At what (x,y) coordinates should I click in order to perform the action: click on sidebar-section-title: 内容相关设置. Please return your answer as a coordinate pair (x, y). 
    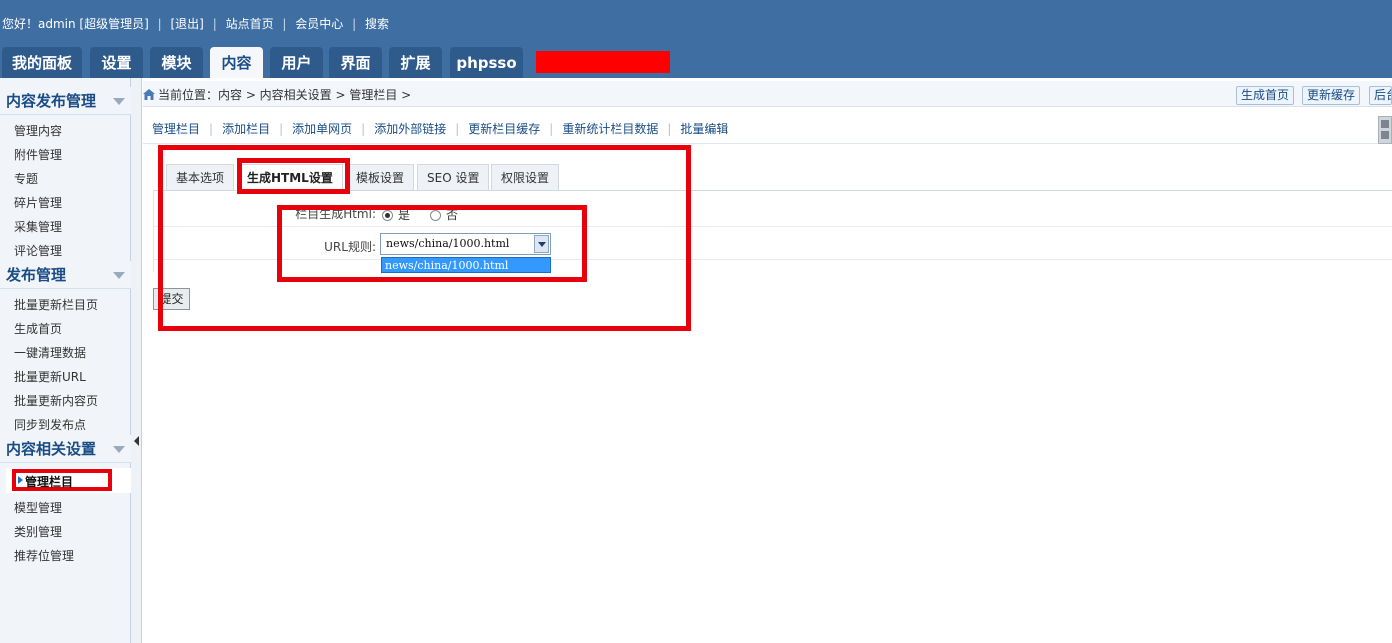
    Looking at the image, I should click on (51, 449).